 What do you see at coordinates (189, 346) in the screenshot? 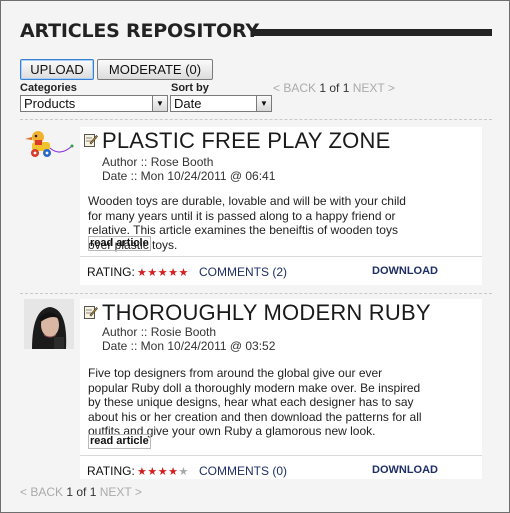
I see `article-date: Date :: Mon 10/24/2011 @ 03:52` at bounding box center [189, 346].